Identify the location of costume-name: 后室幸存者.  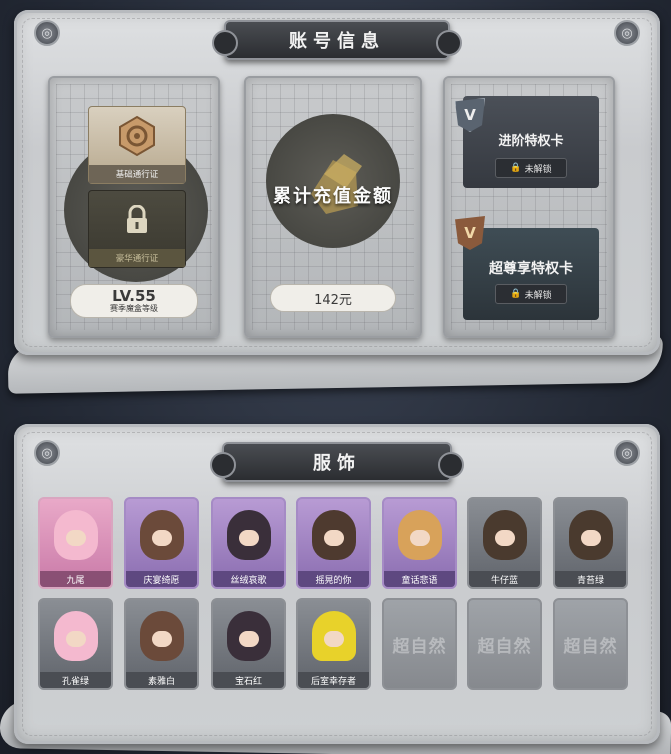
(333, 680).